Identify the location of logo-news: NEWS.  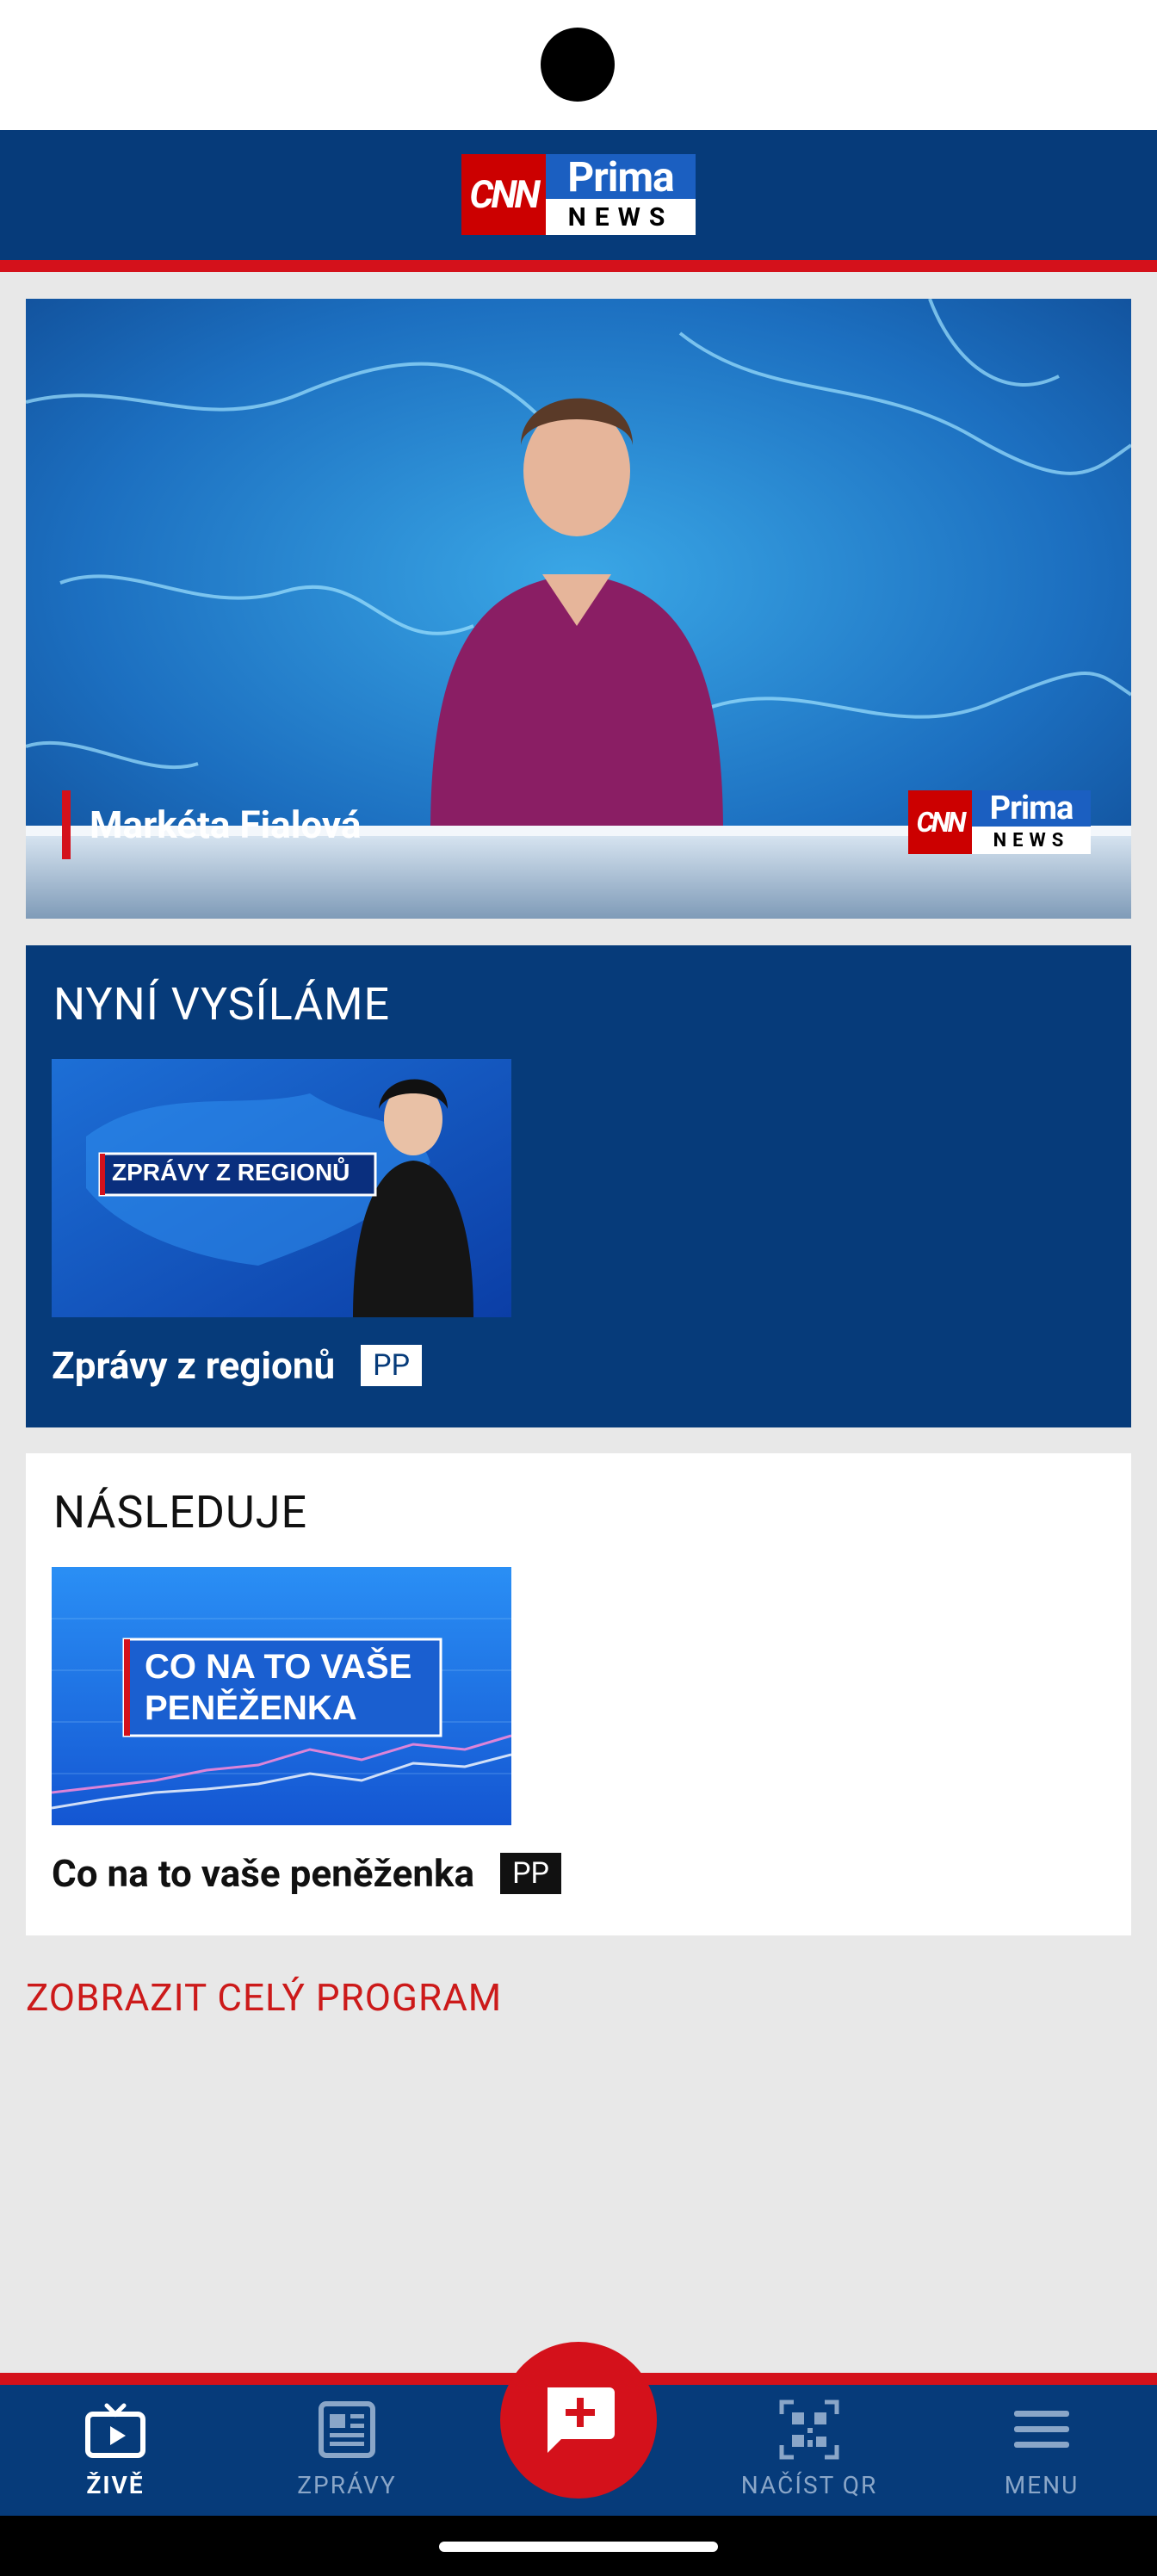
(621, 217).